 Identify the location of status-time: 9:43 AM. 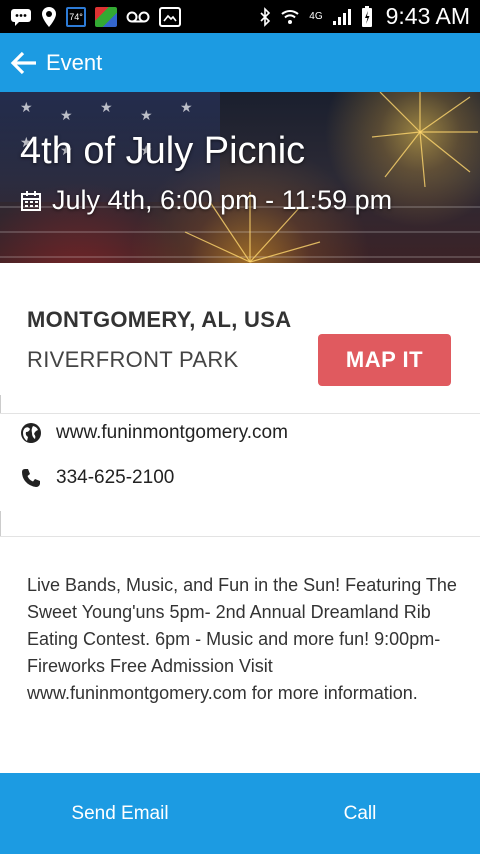
(427, 16).